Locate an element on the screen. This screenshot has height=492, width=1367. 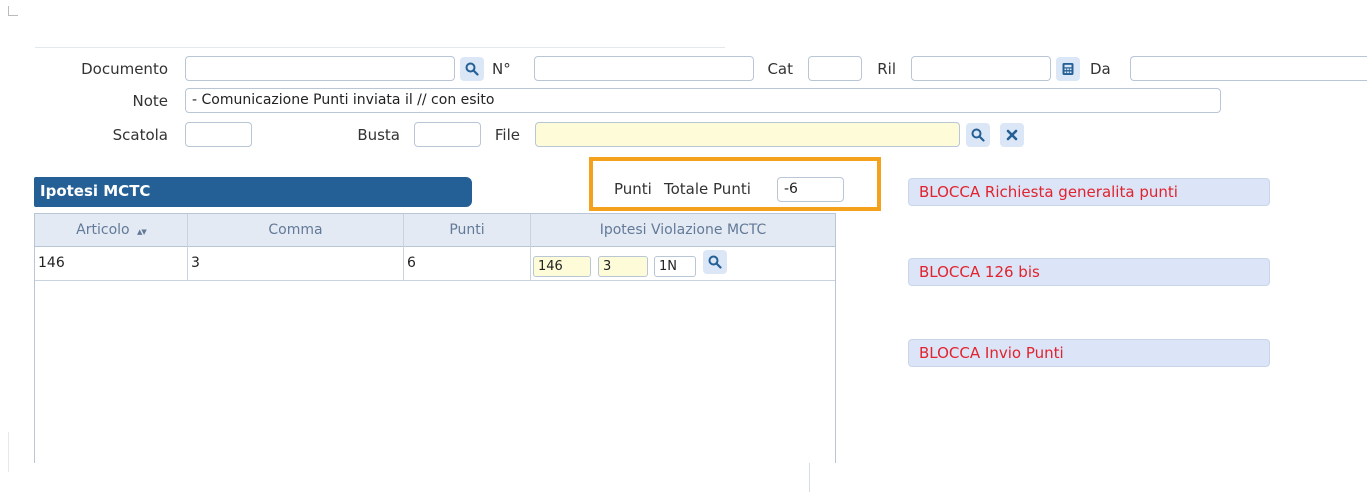
column-header-articolo: Articolo ▲▼ is located at coordinates (111, 230).